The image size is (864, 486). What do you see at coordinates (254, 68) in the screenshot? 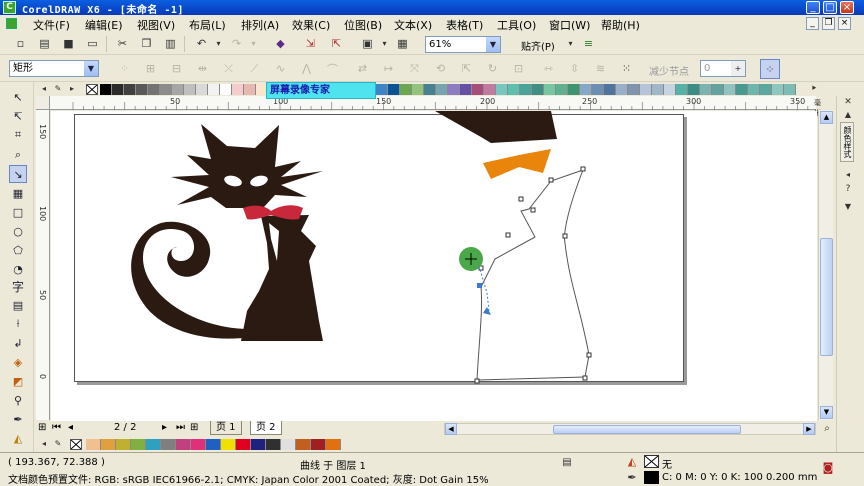
I see `to-line-icon: ⟋` at bounding box center [254, 68].